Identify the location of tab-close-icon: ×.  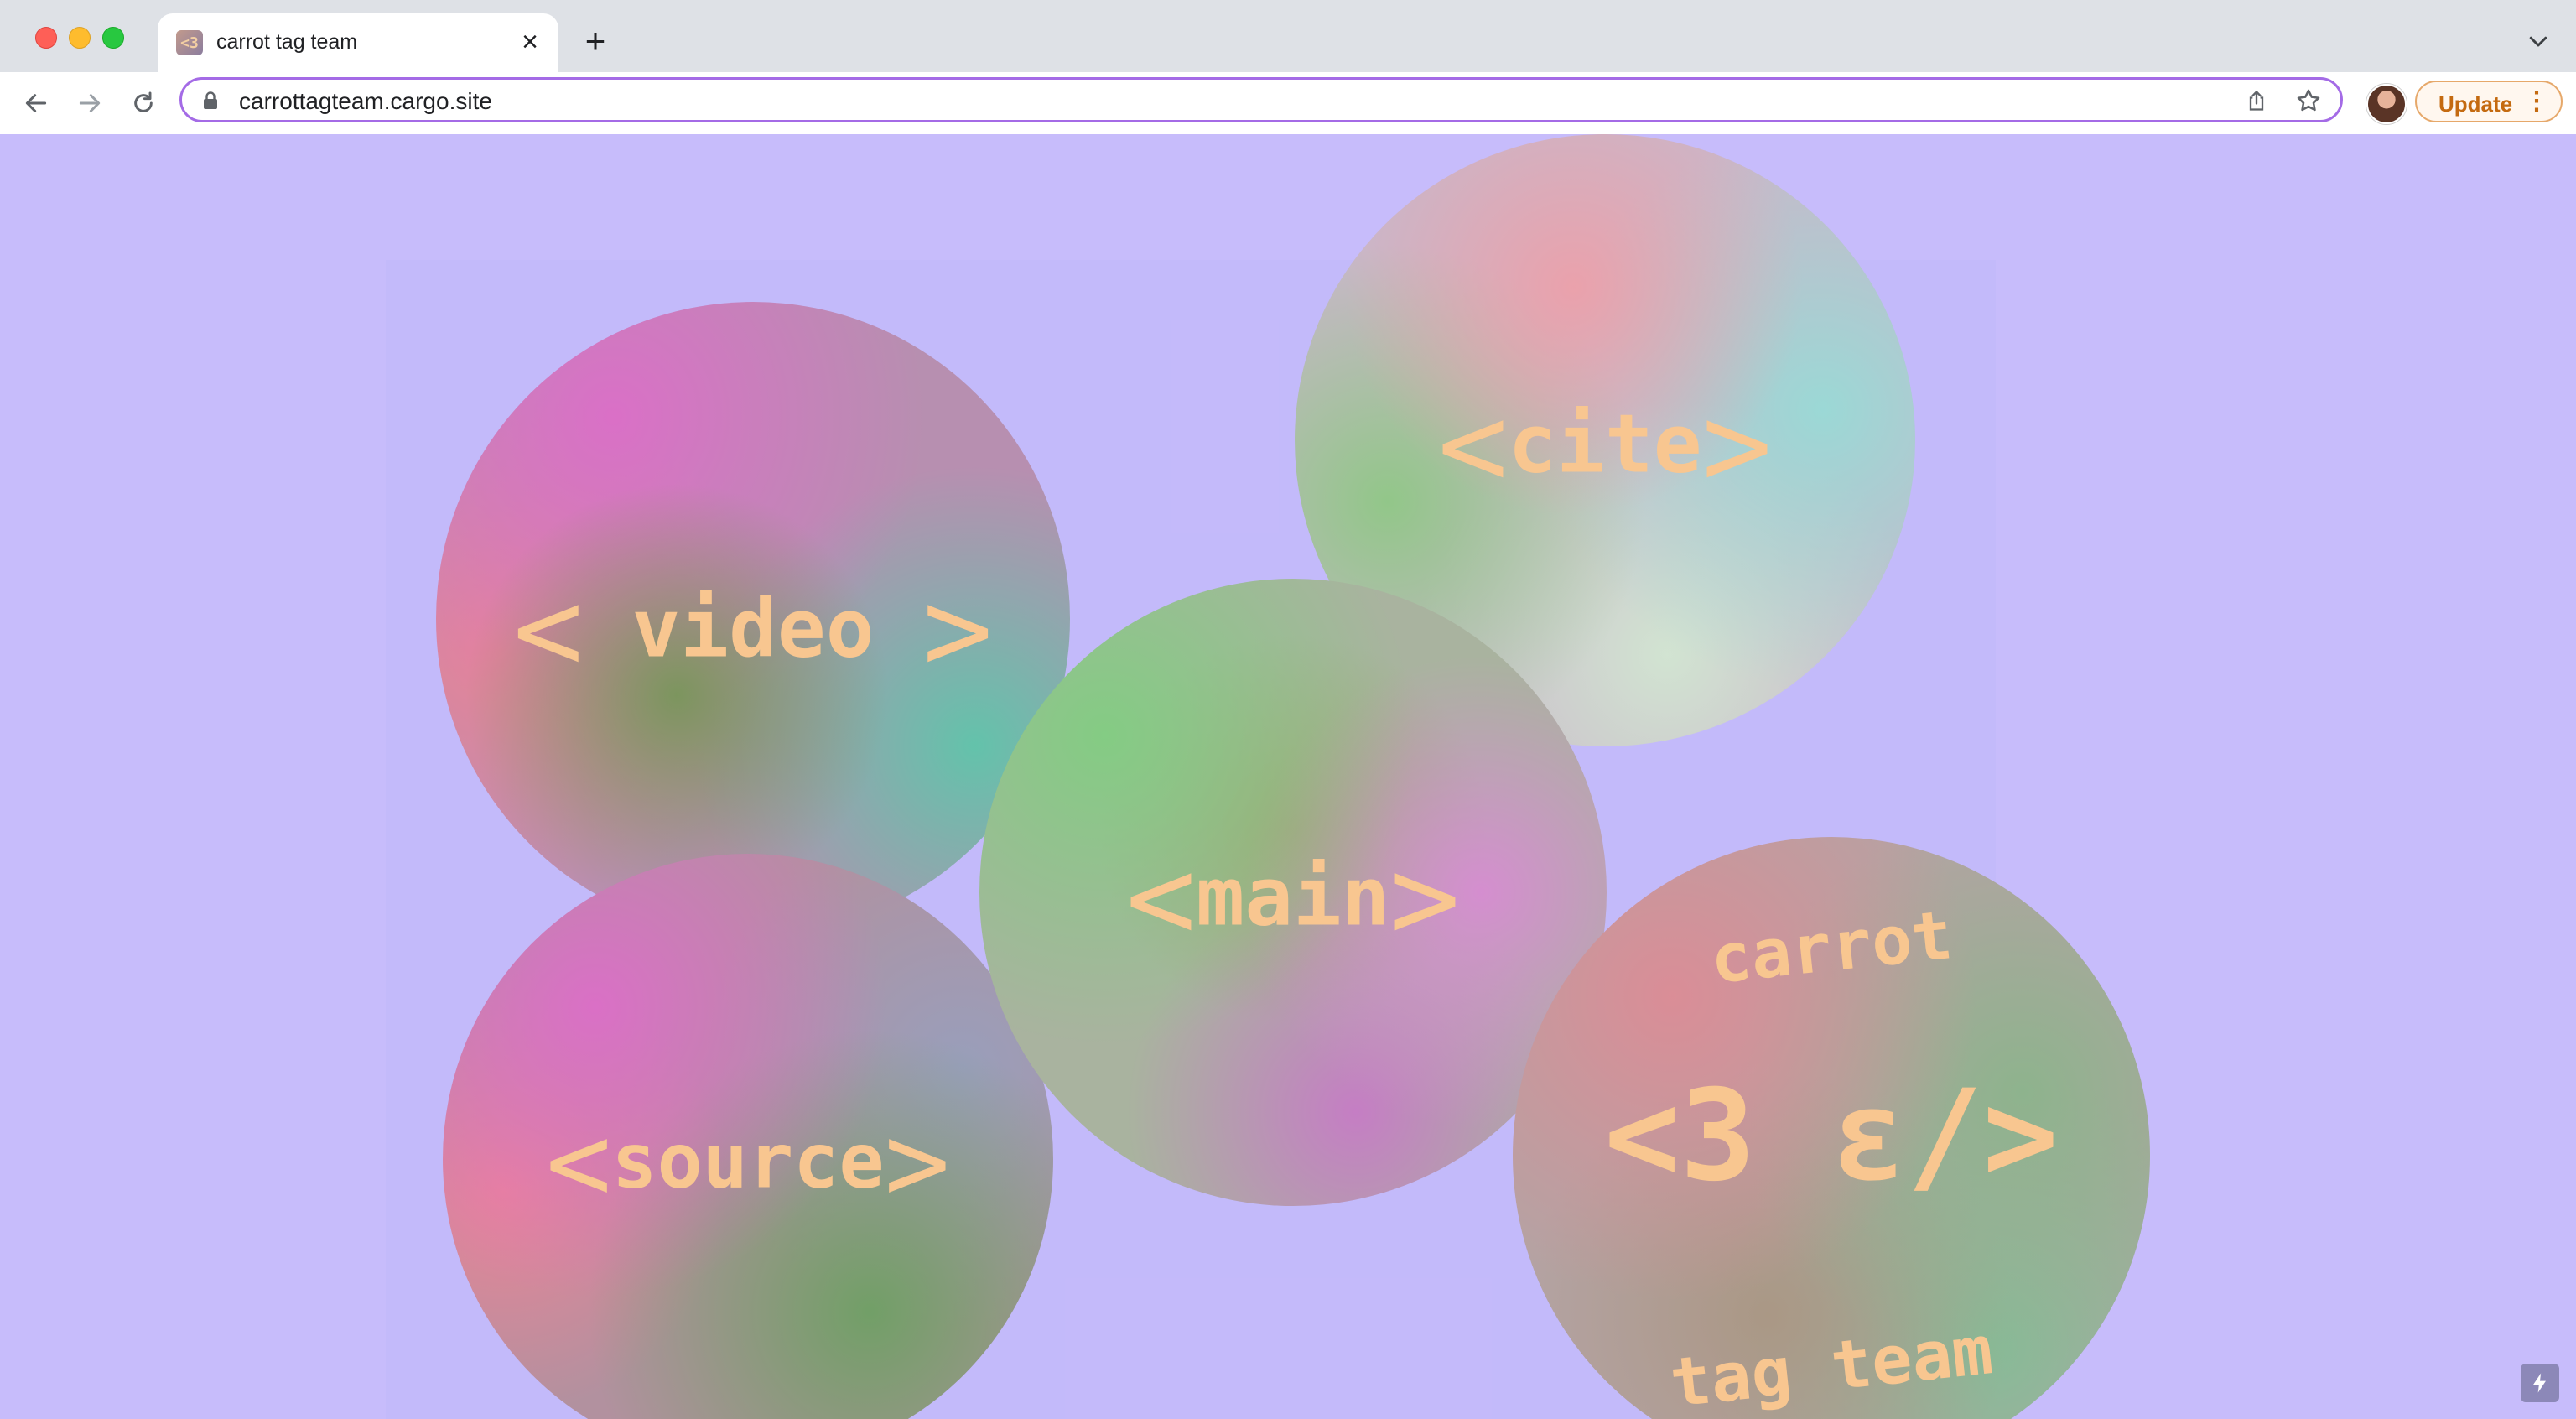
(530, 42).